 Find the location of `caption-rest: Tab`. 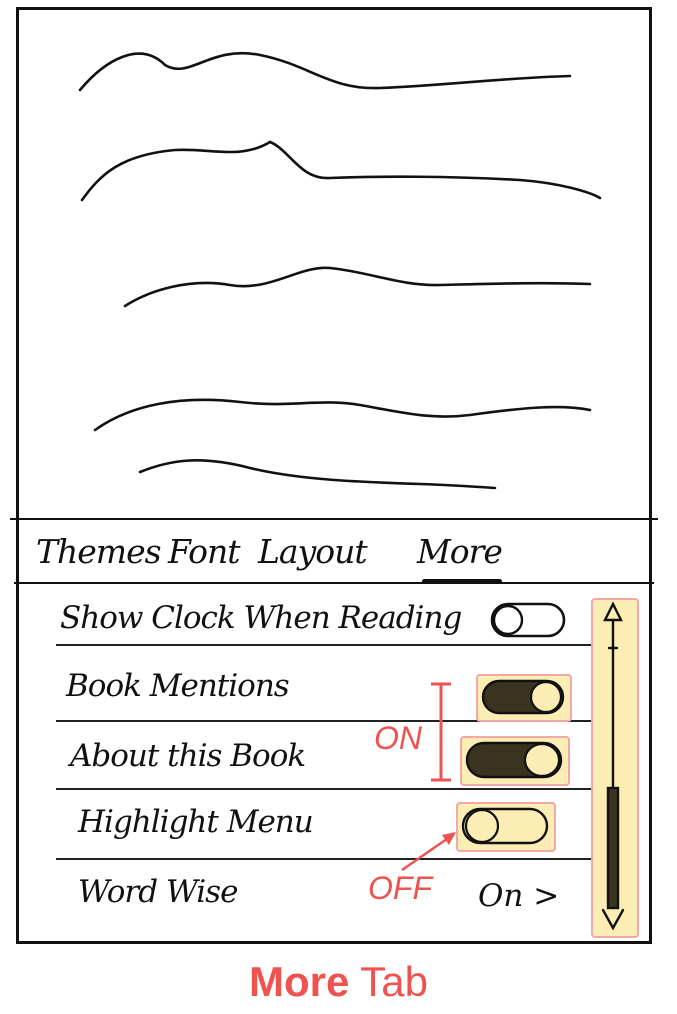

caption-rest: Tab is located at coordinates (388, 981).